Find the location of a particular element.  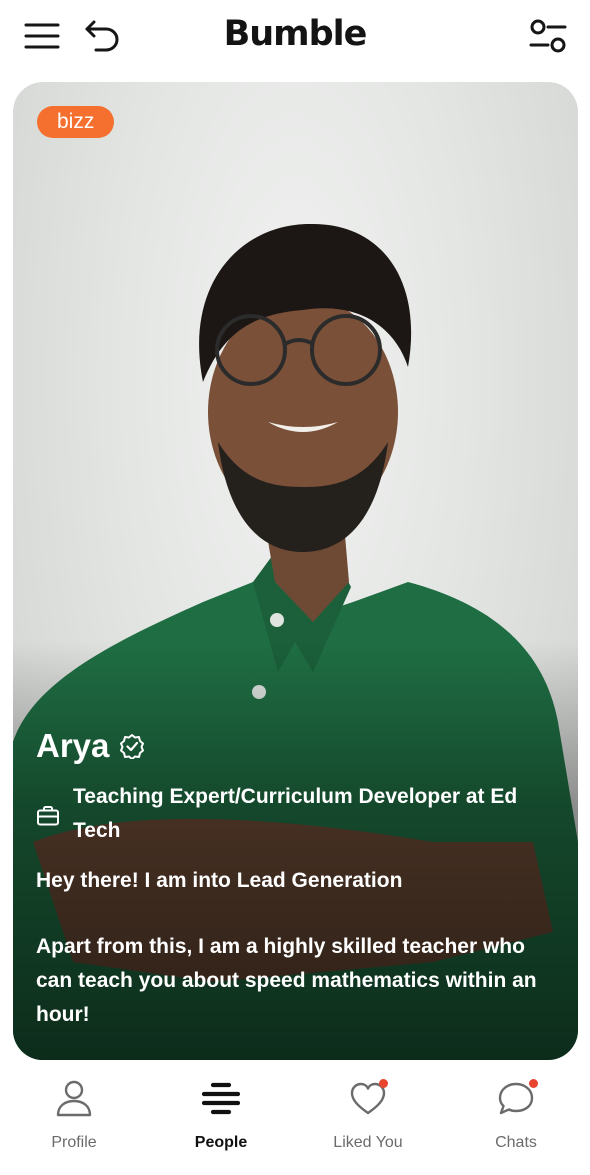

briefcase-icon is located at coordinates (48, 816).